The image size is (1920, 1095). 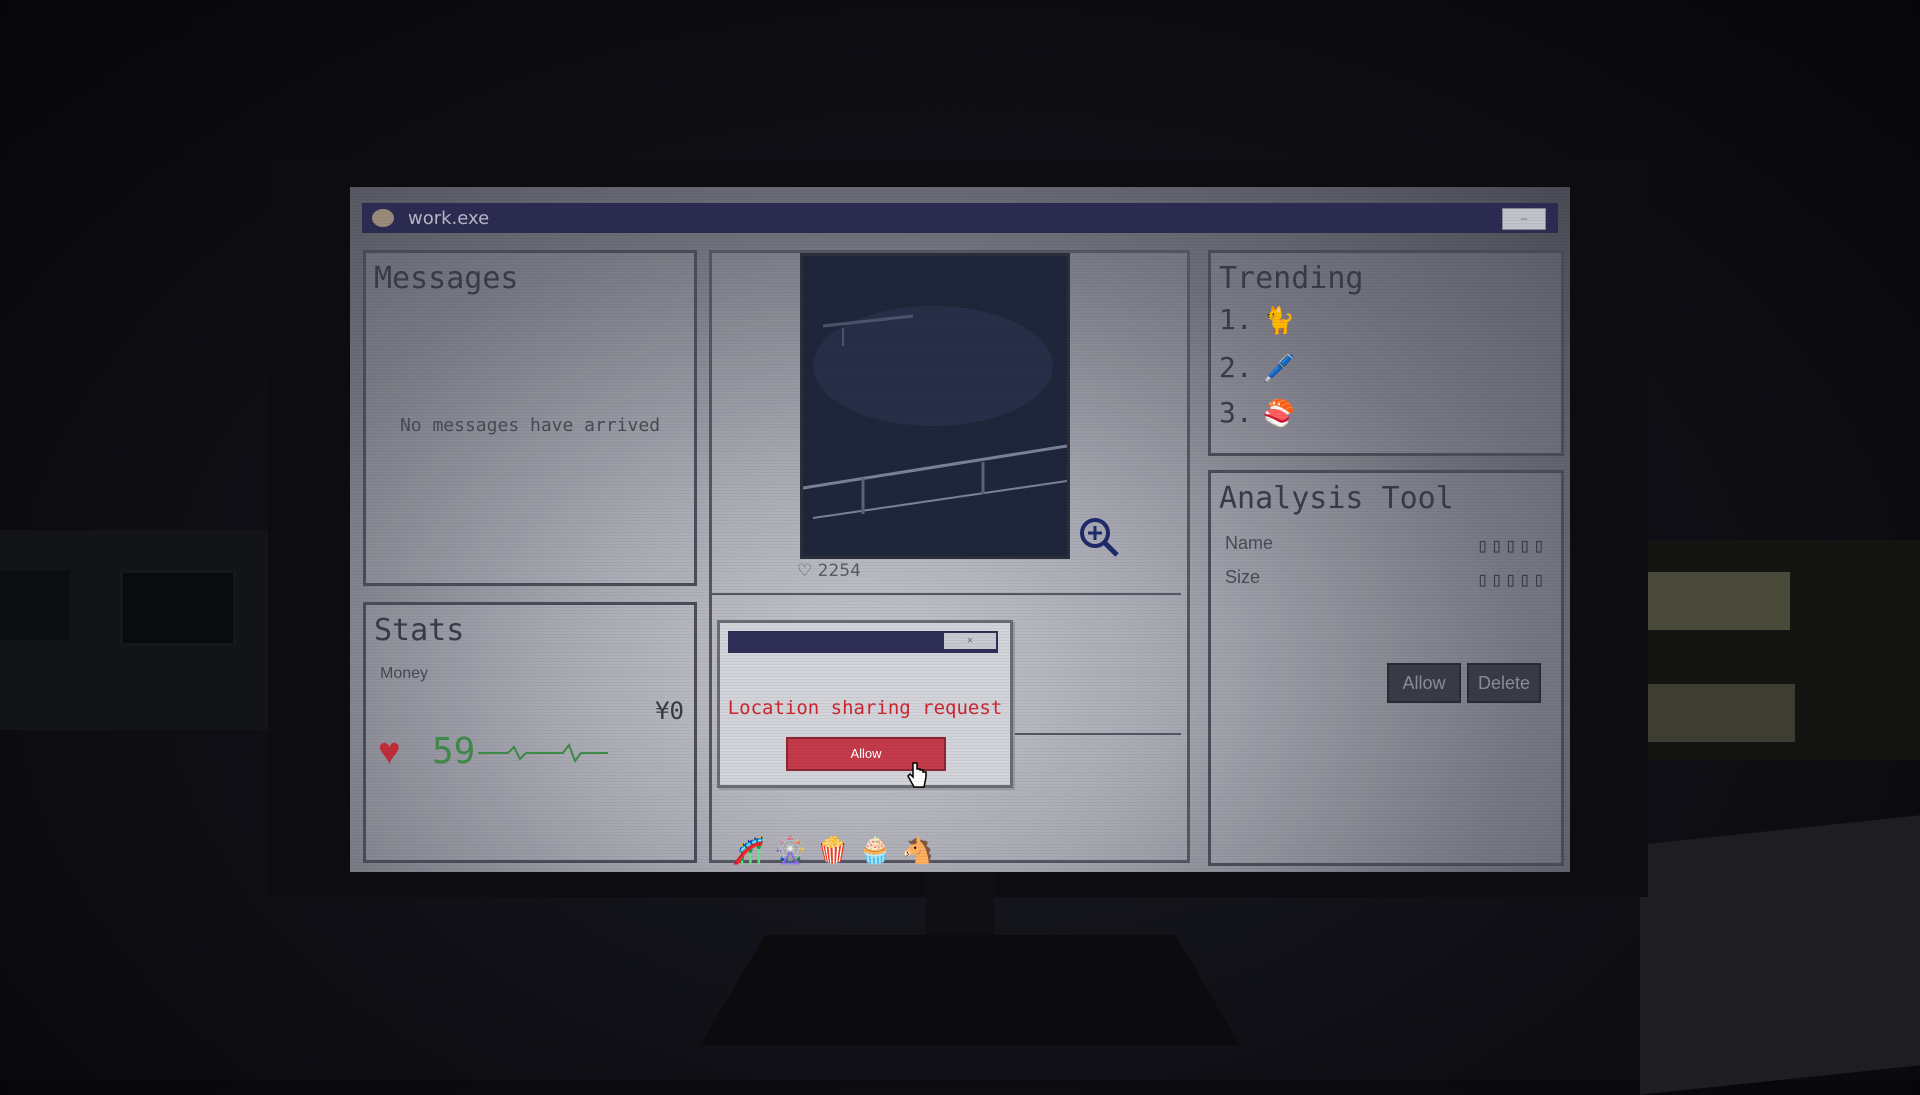 I want to click on zoom-in-icon, so click(x=1099, y=537).